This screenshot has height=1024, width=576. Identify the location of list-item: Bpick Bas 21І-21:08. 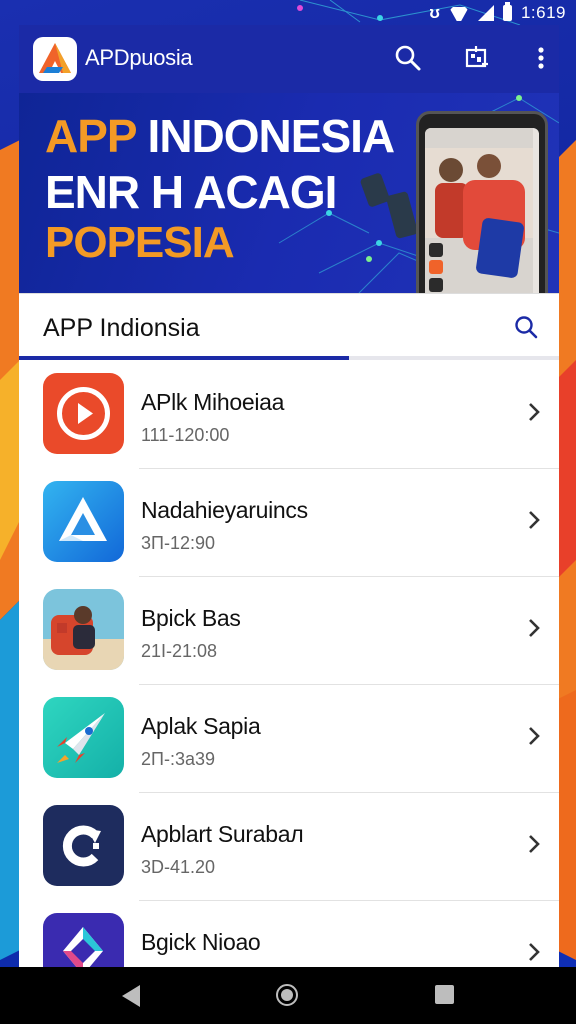
(289, 631).